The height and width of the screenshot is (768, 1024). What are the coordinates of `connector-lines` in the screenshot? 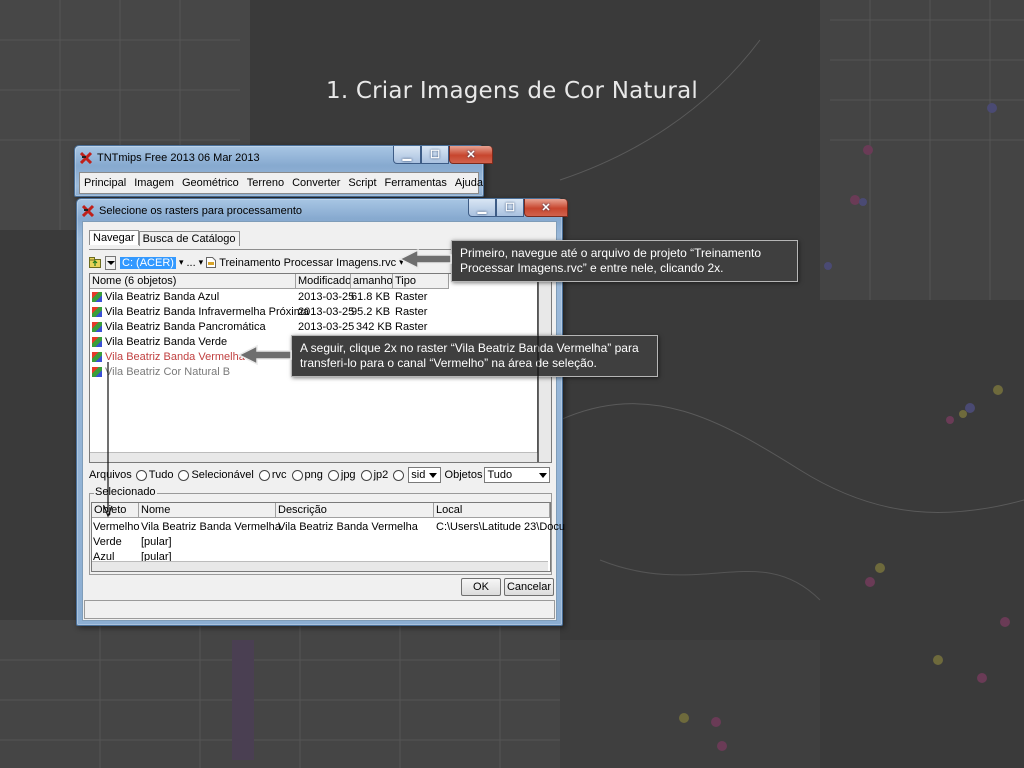 It's located at (321, 400).